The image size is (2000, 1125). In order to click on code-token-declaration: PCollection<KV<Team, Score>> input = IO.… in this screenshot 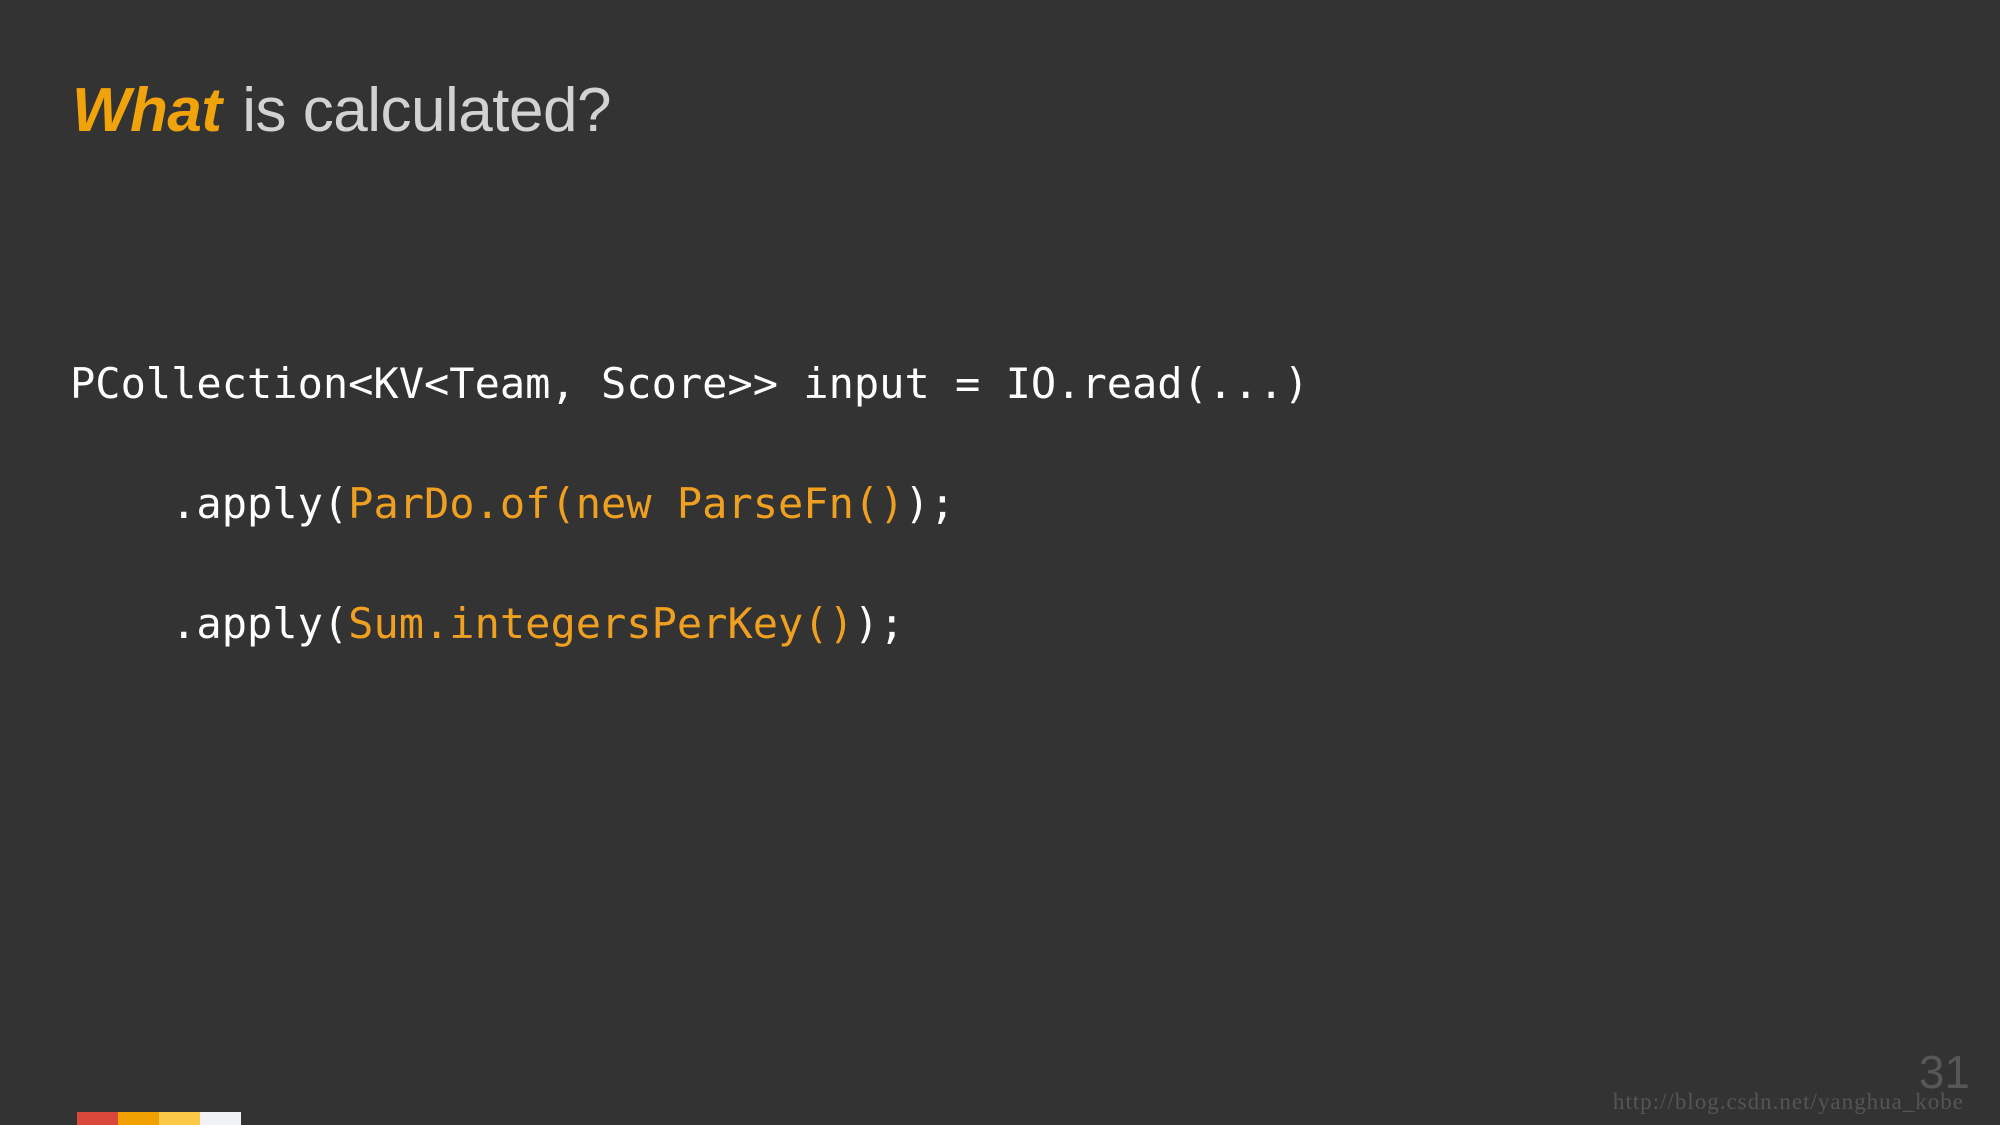, I will do `click(690, 383)`.